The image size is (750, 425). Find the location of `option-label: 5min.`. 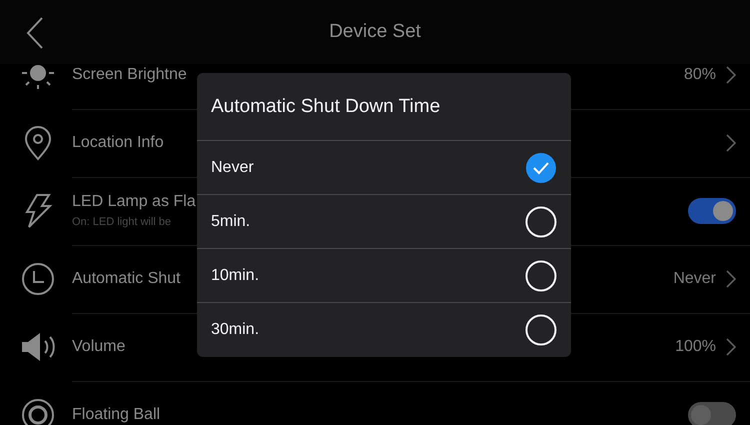

option-label: 5min. is located at coordinates (230, 221).